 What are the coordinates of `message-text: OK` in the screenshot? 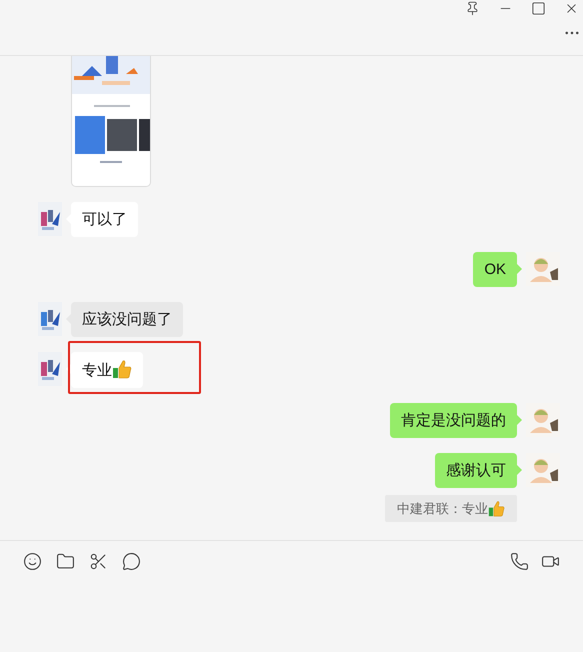 It's located at (495, 269).